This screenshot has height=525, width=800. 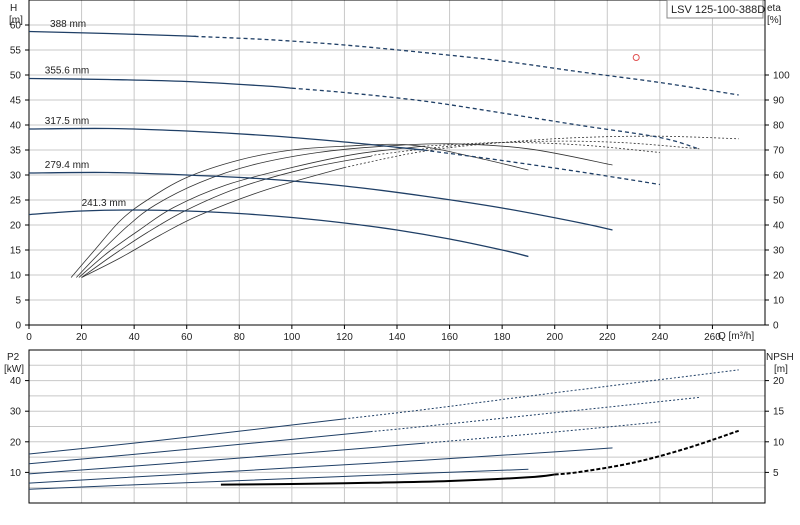 What do you see at coordinates (16, 442) in the screenshot?
I see `y-tick-label-power: 20` at bounding box center [16, 442].